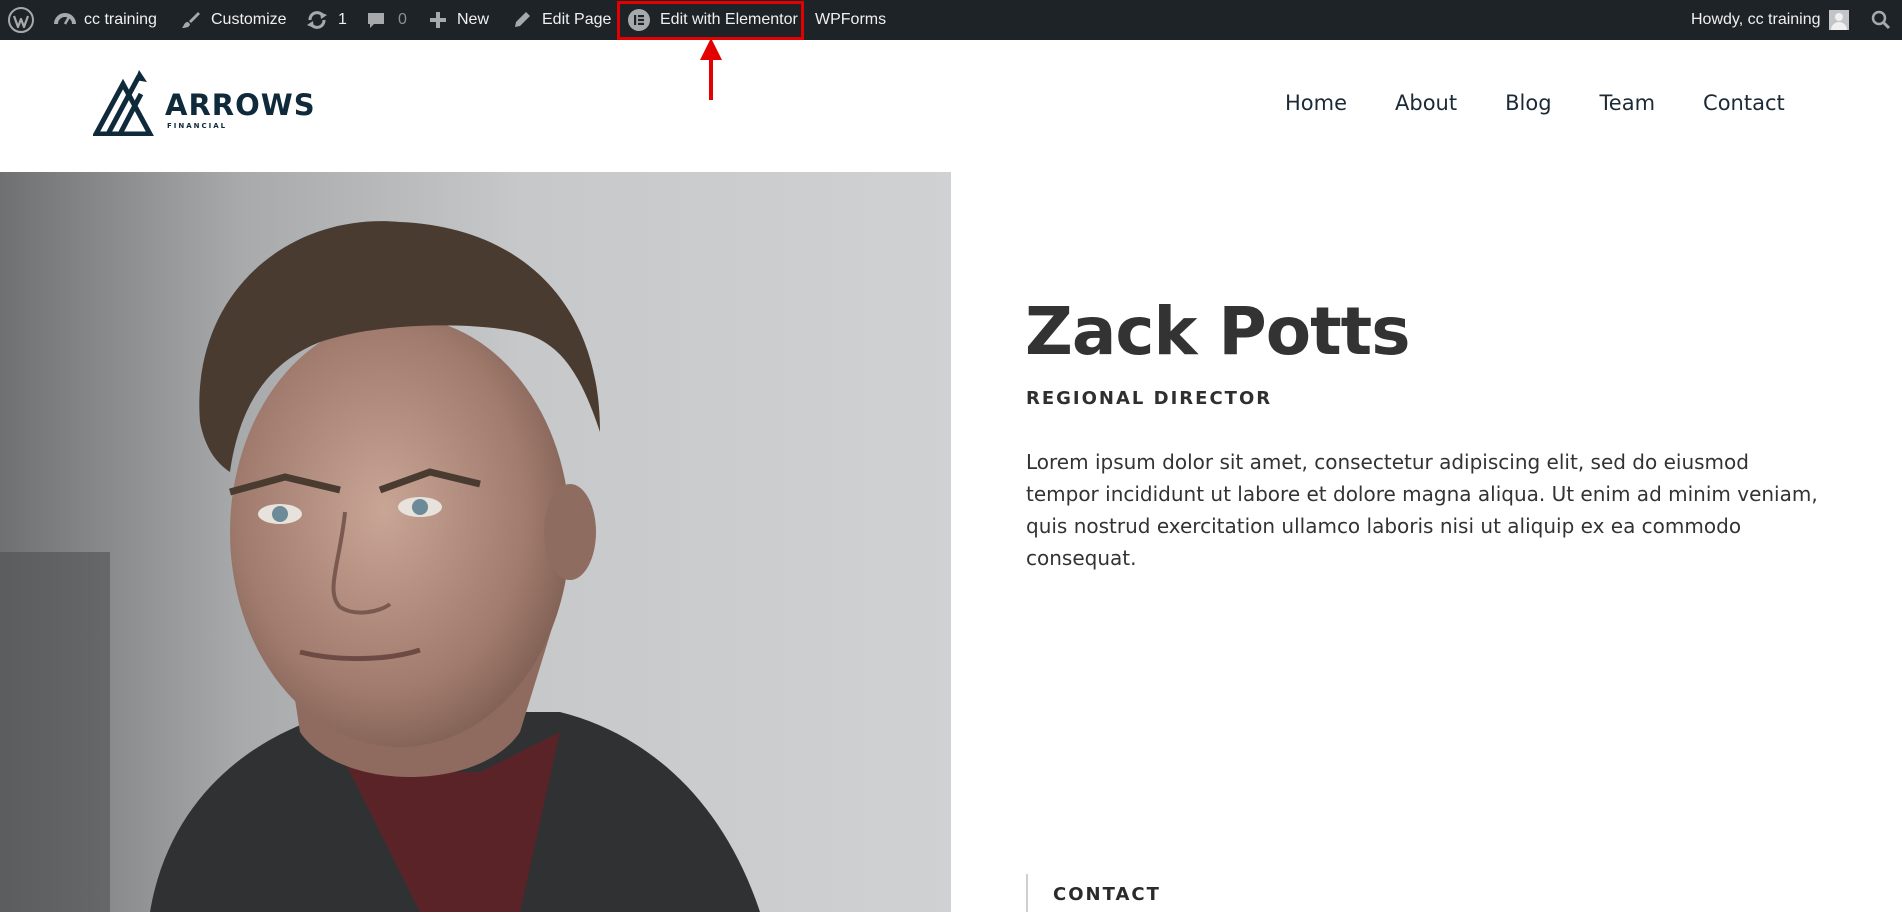 Image resolution: width=1902 pixels, height=916 pixels. What do you see at coordinates (1838, 20) in the screenshot?
I see `avatar` at bounding box center [1838, 20].